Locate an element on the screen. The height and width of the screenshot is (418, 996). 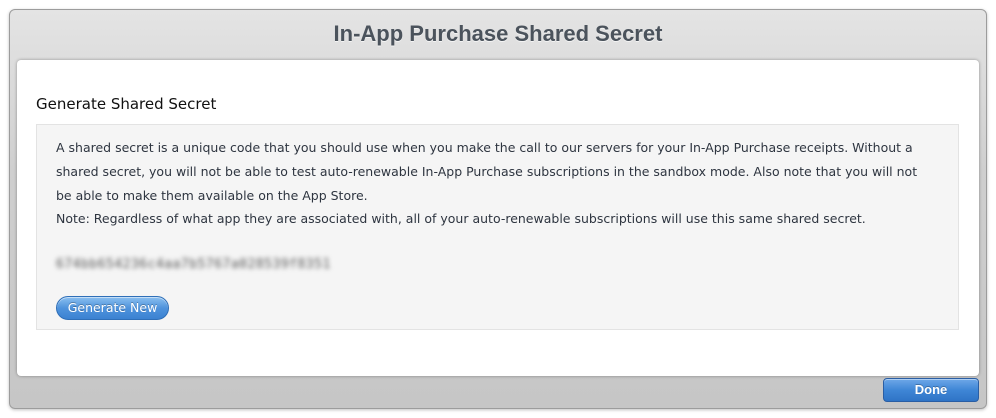
shared-secret-value: 674bb654236c4aa7b5767a028539f8351 is located at coordinates (193, 264).